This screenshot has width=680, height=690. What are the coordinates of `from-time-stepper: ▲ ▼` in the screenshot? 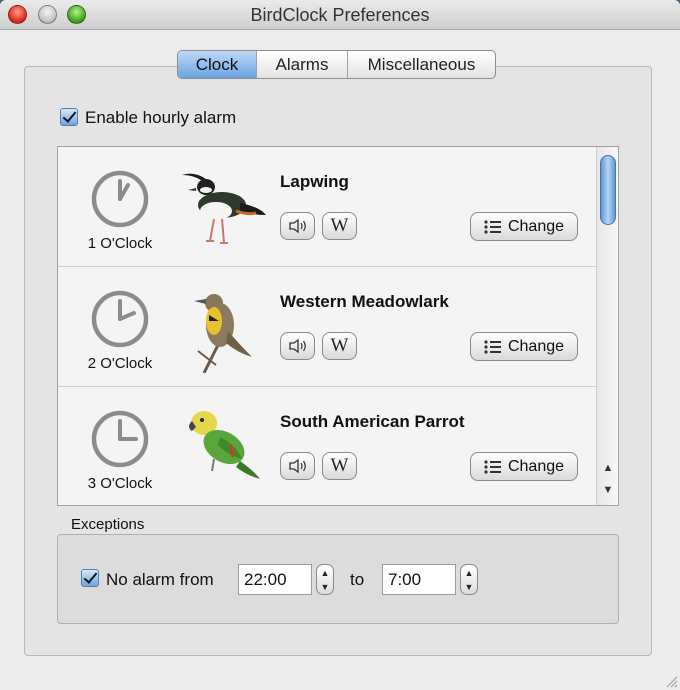 It's located at (325, 579).